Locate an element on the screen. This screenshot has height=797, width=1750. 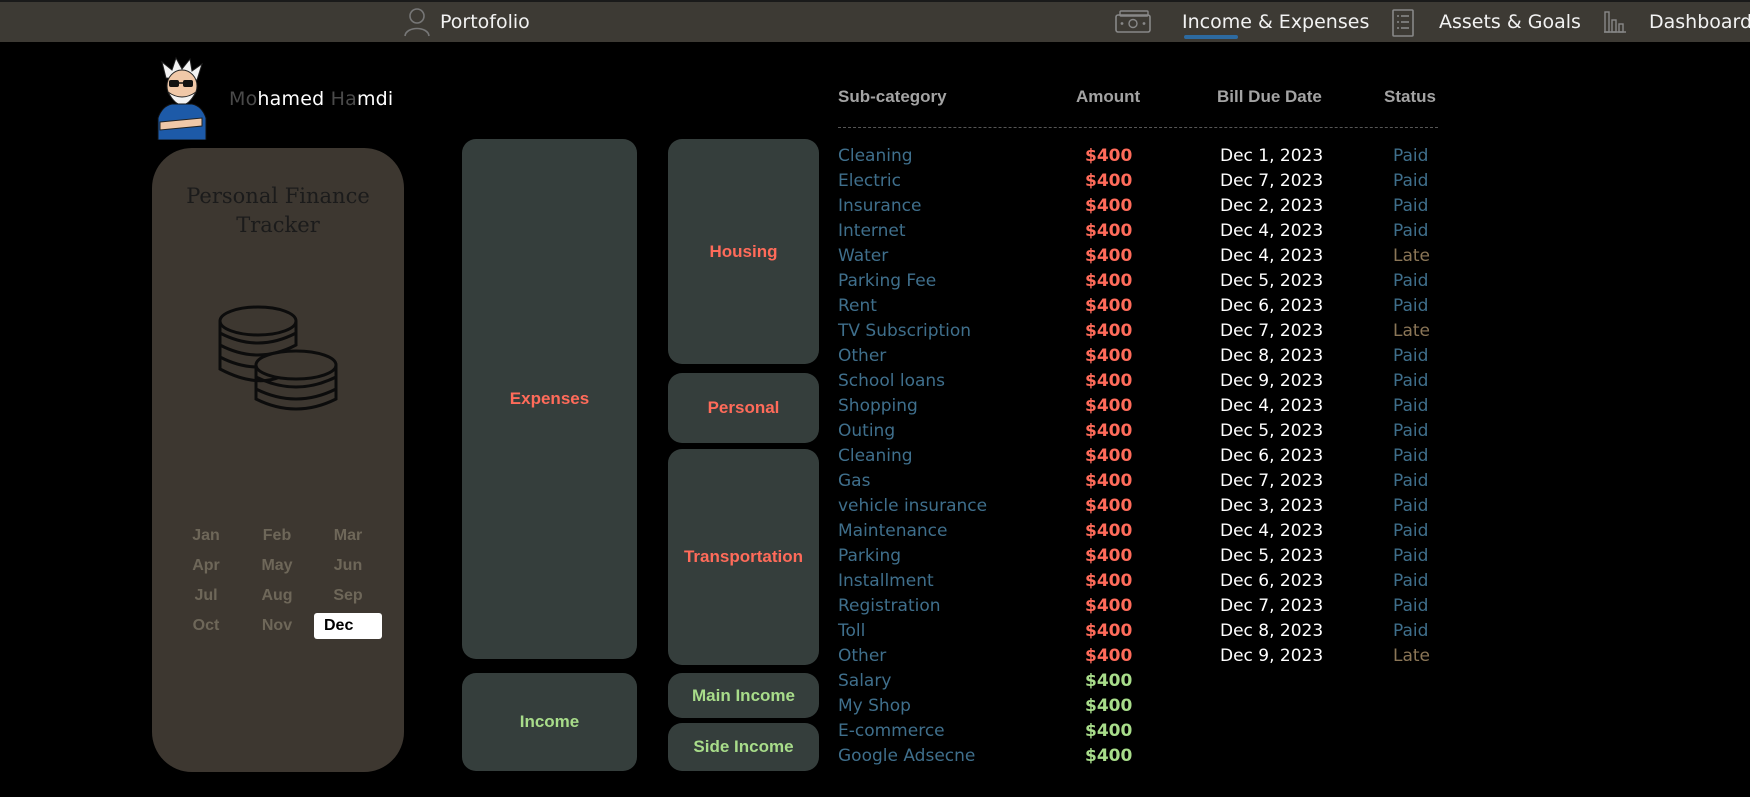
table-row: Maintenance $400 Dec 4, 2023 Paid is located at coordinates (714, 531).